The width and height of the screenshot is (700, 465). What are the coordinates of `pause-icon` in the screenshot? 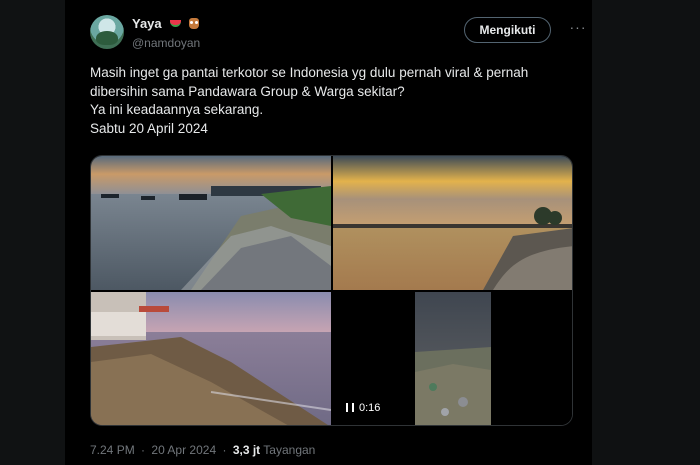 It's located at (350, 407).